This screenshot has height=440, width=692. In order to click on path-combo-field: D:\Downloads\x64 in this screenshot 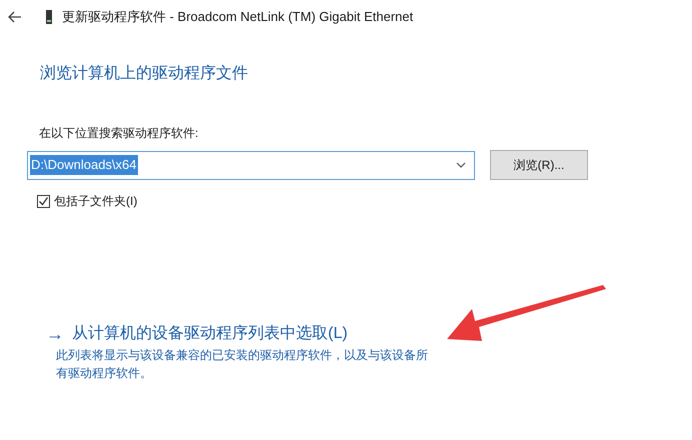, I will do `click(251, 165)`.